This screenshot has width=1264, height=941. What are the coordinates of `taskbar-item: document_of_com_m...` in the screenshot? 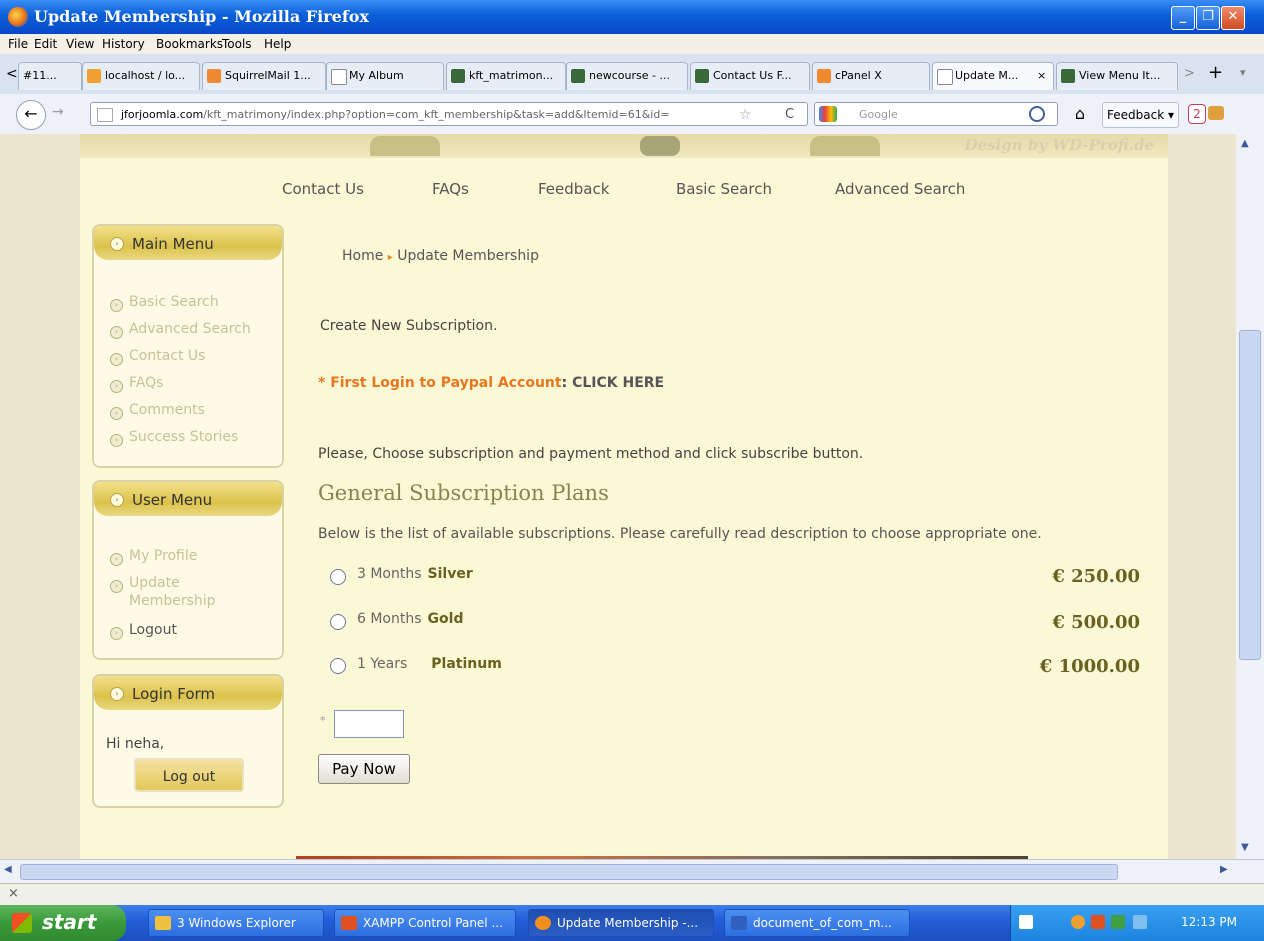 It's located at (817, 923).